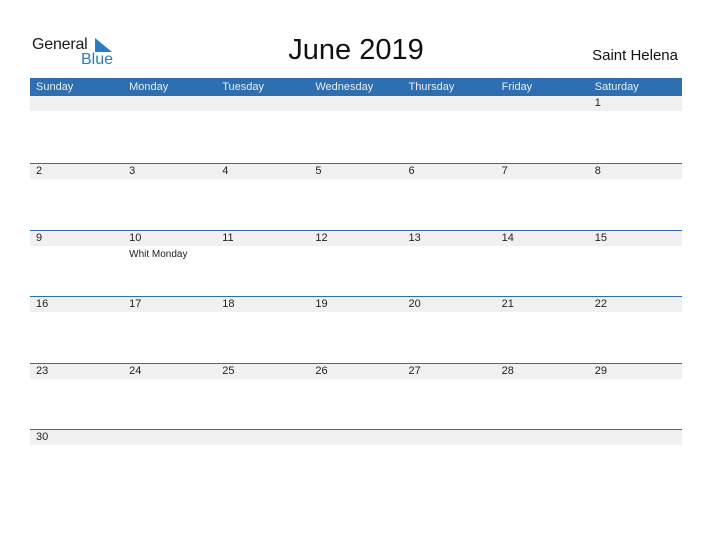 Image resolution: width=712 pixels, height=550 pixels. What do you see at coordinates (356, 196) in the screenshot?
I see `week-row: 2 3 4 5 6 7 8` at bounding box center [356, 196].